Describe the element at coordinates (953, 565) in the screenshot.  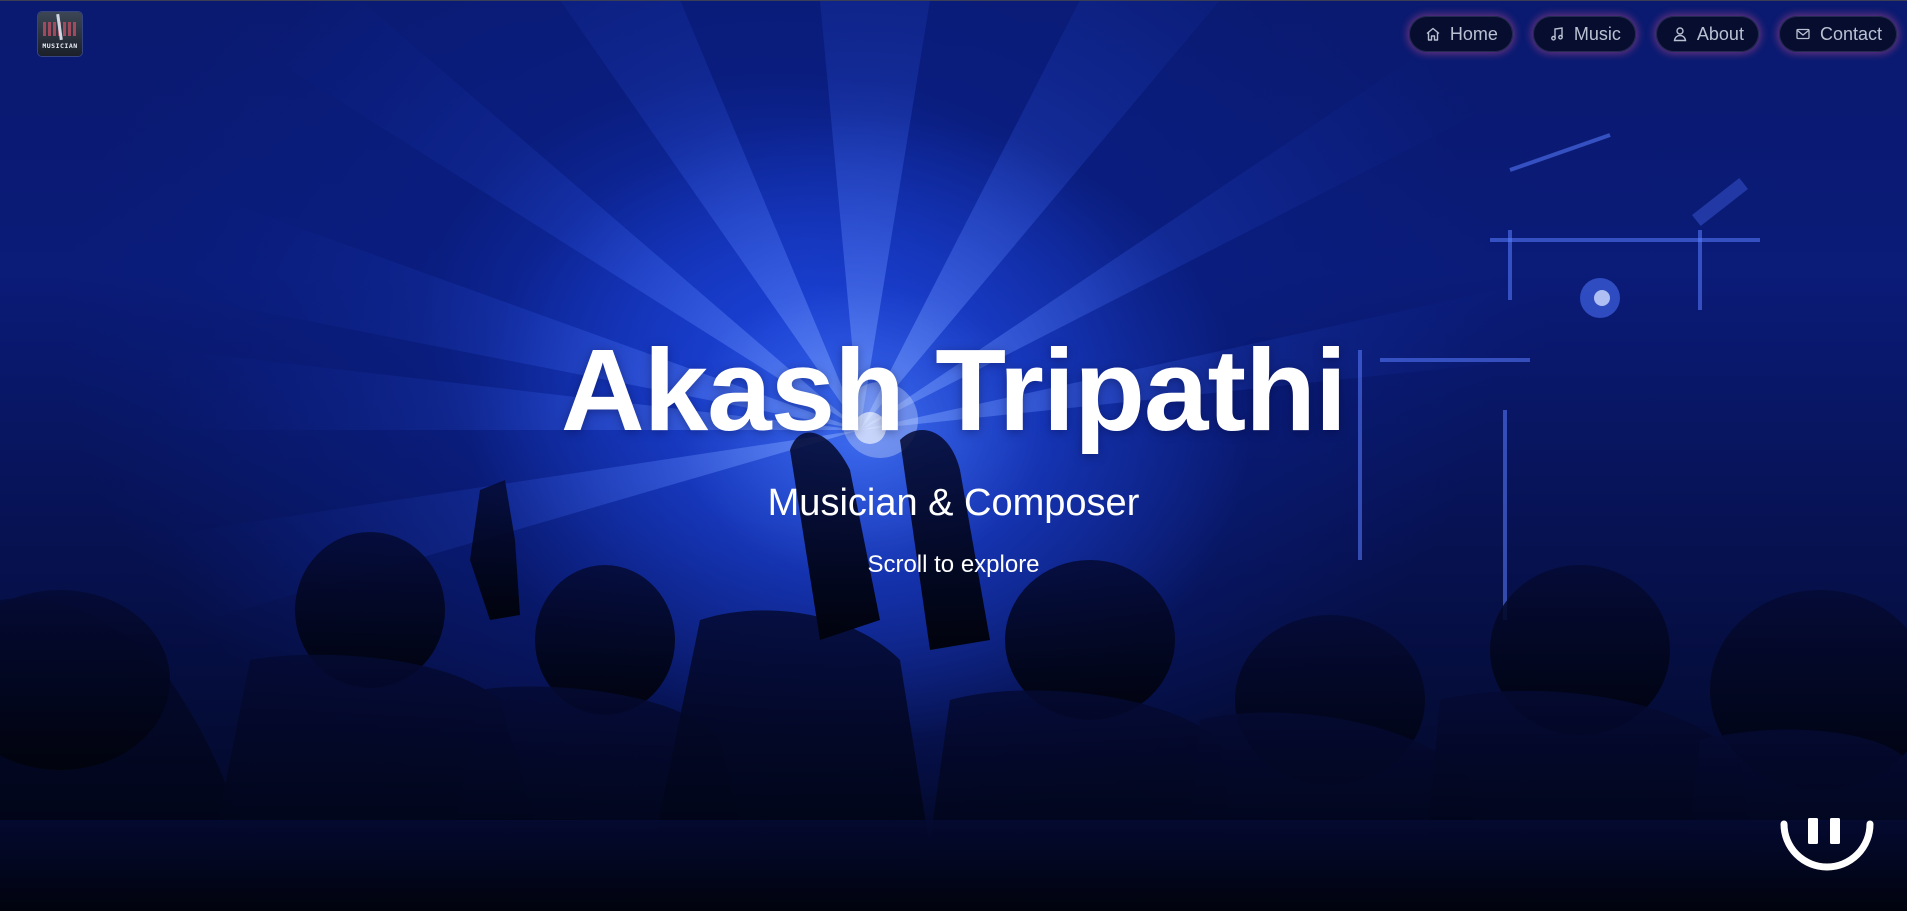
I see `scroll-hint: Scroll to explore` at that location.